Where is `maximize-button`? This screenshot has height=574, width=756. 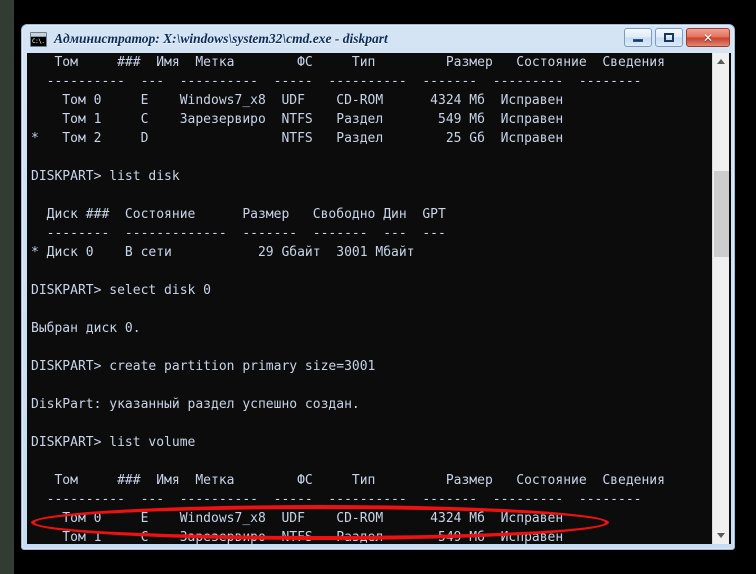 maximize-button is located at coordinates (669, 37).